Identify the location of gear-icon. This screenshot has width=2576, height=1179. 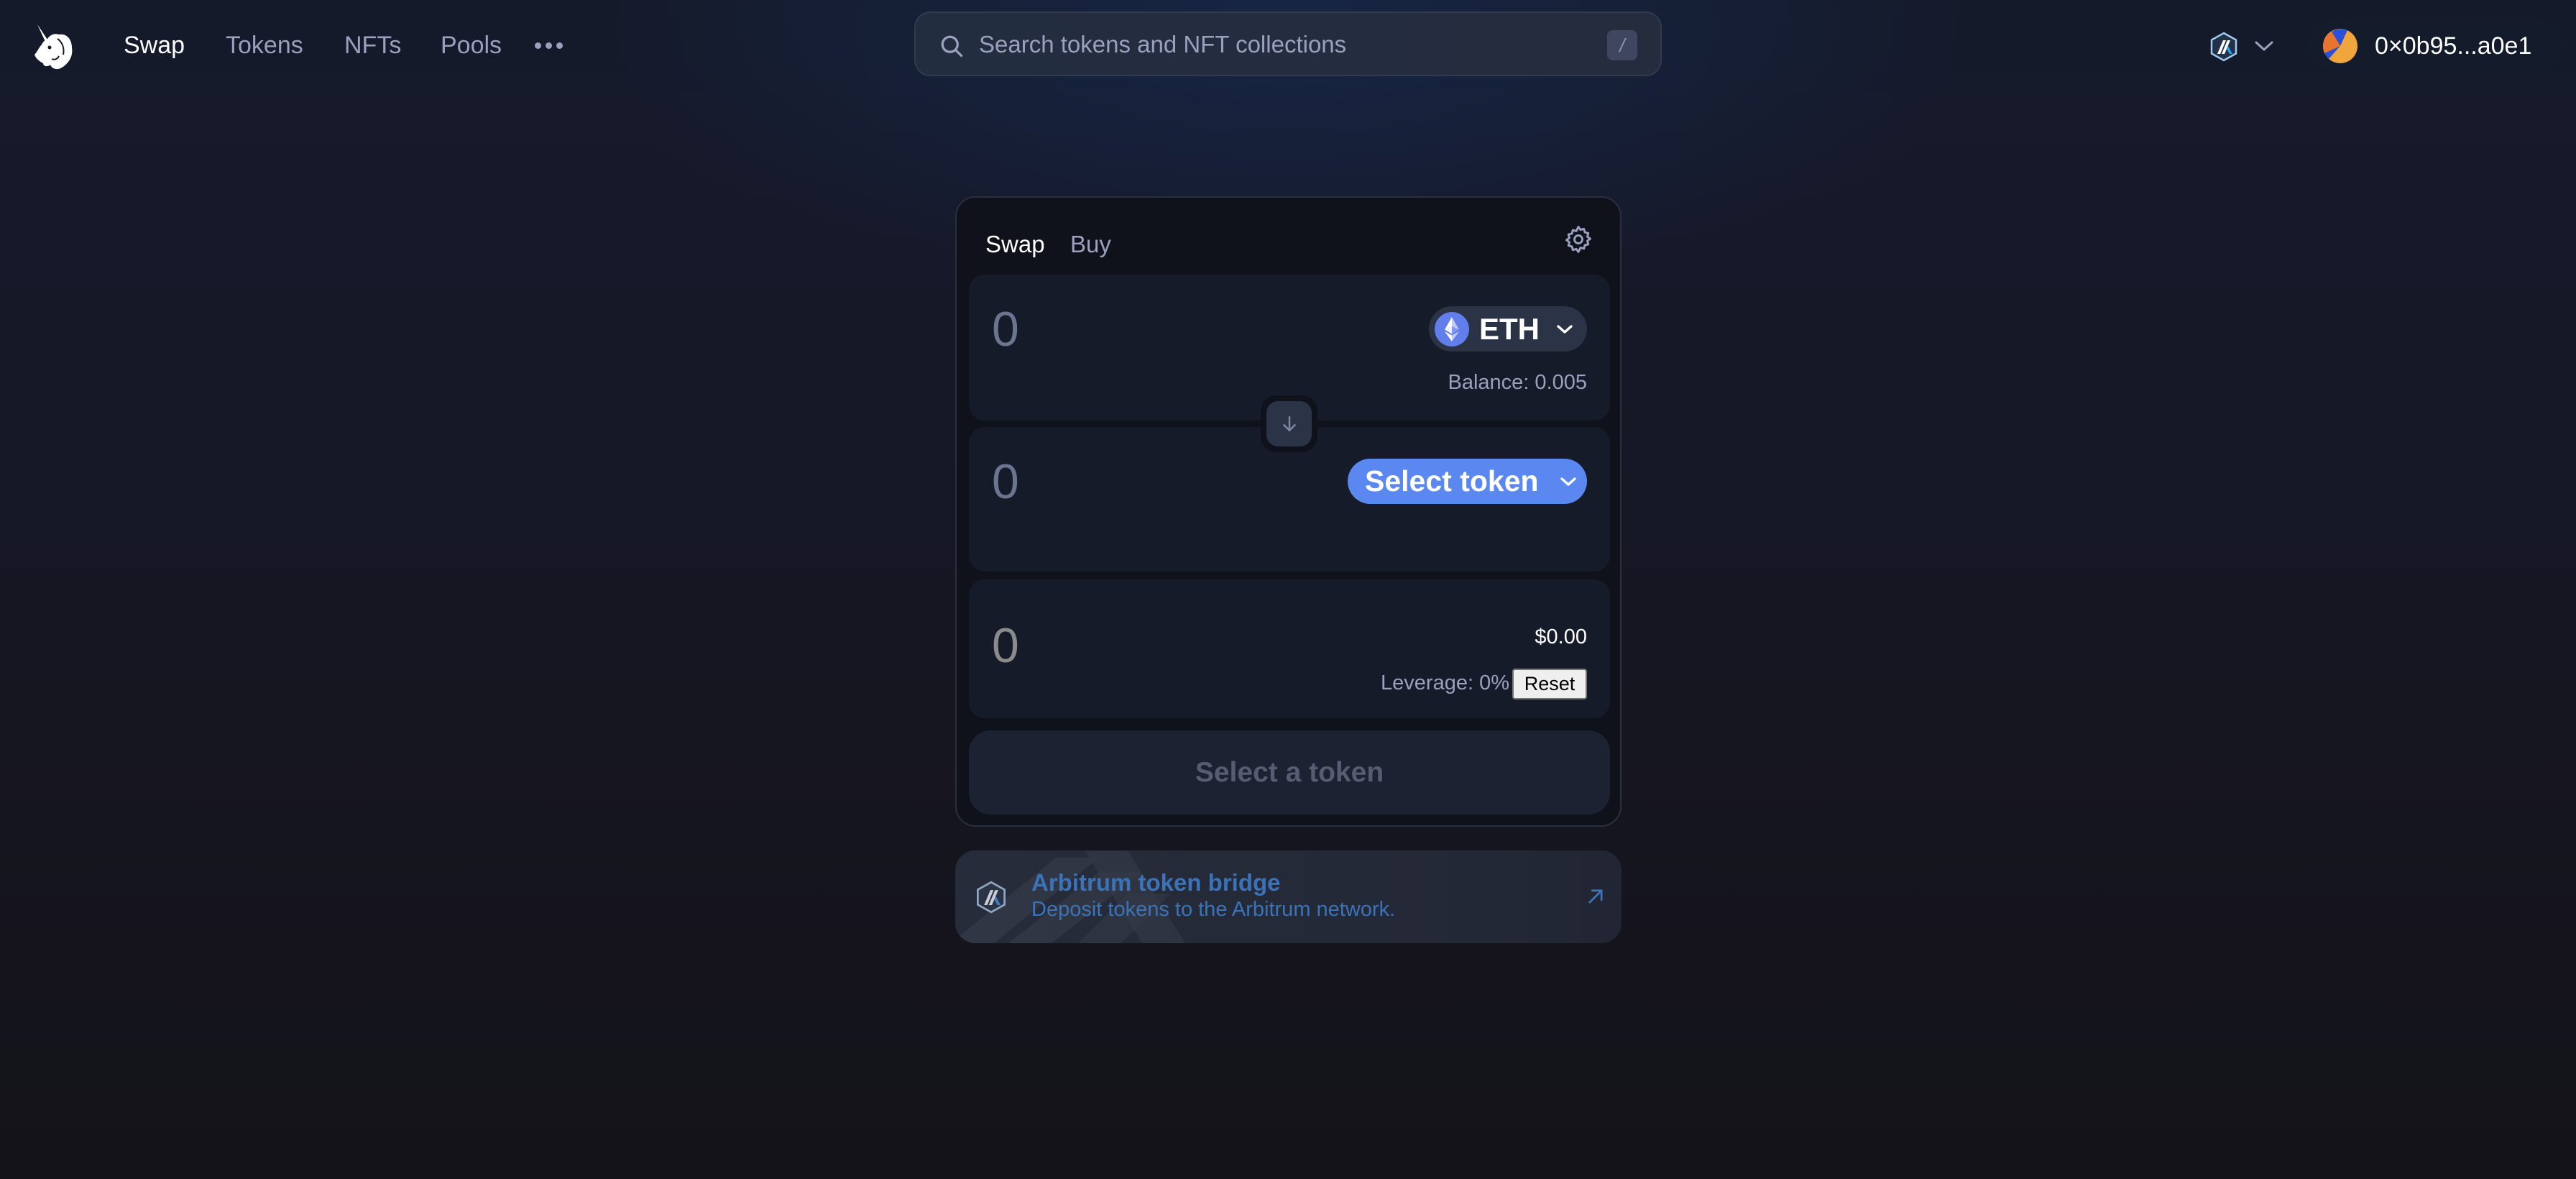
(1578, 239).